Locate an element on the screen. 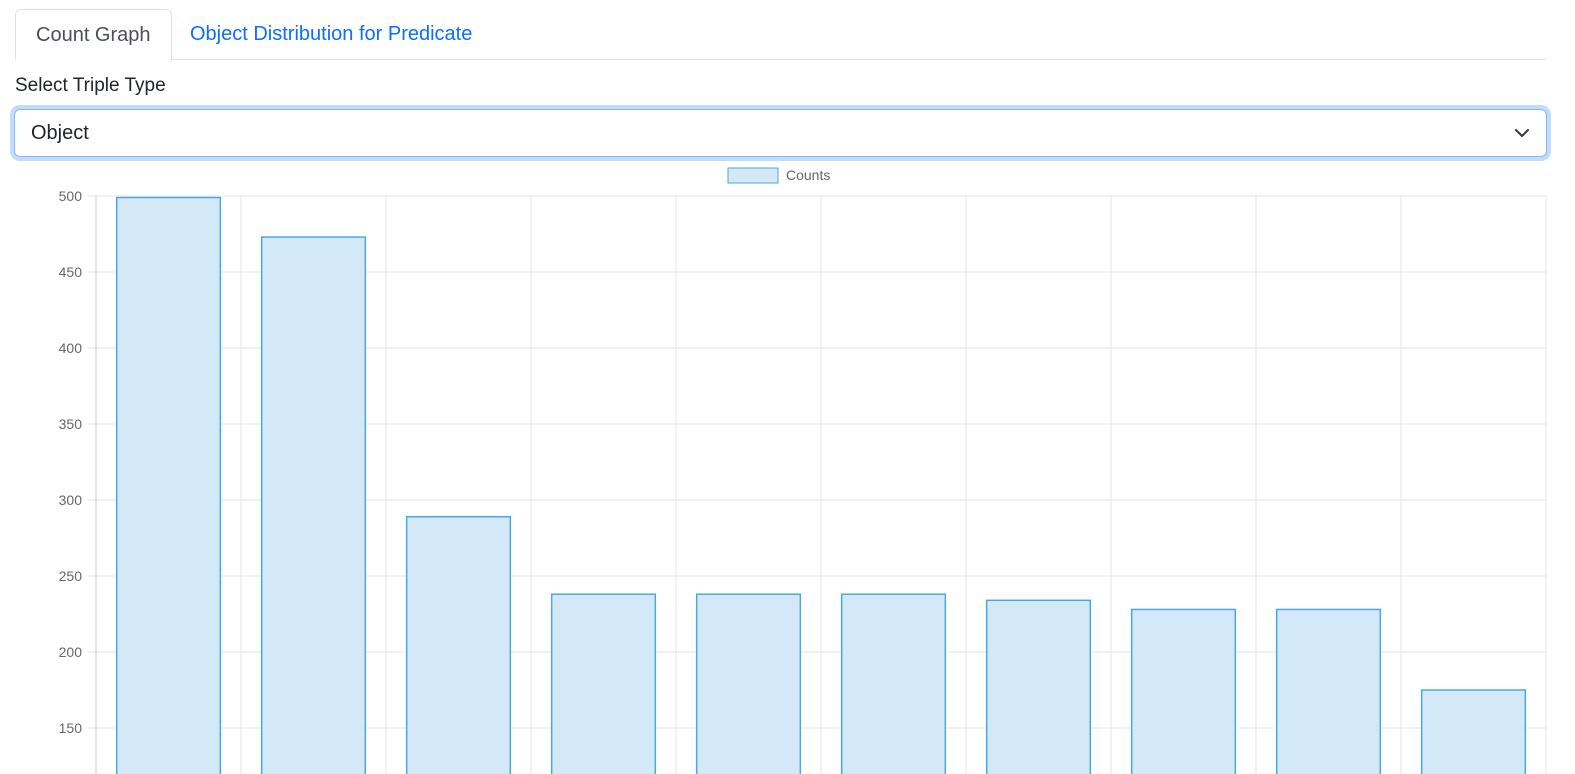 Image resolution: width=1575 pixels, height=774 pixels. triple-type-select: Object is located at coordinates (780, 133).